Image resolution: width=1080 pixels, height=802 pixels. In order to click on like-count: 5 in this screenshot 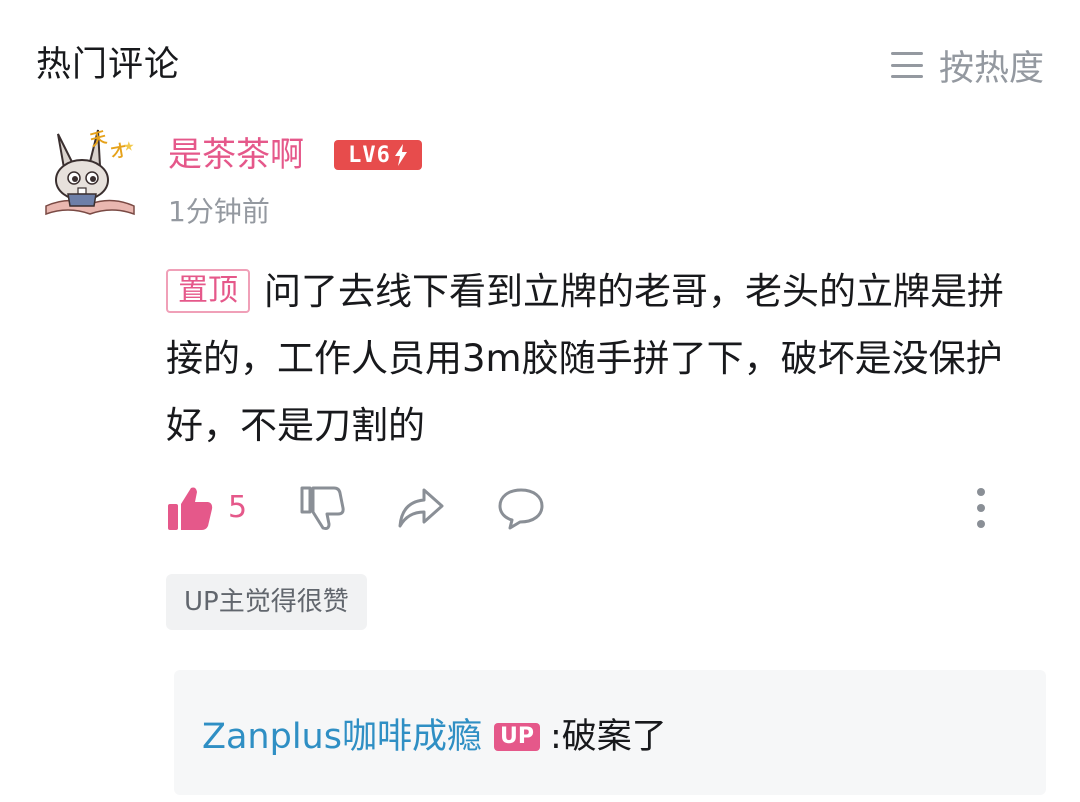, I will do `click(238, 507)`.